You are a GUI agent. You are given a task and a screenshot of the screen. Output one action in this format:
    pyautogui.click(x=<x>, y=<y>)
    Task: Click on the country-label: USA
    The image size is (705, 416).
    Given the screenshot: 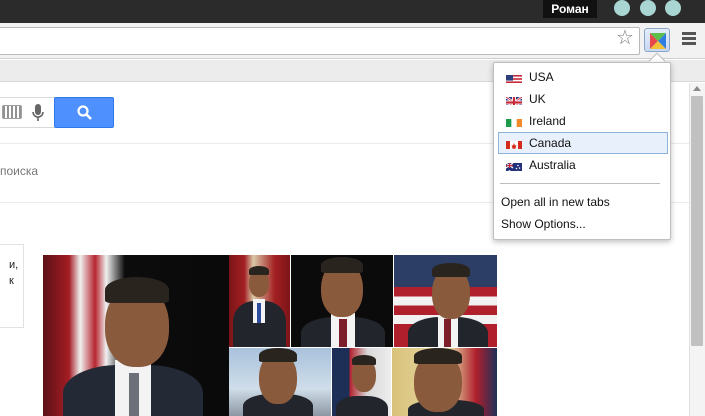 What is the action you would take?
    pyautogui.click(x=541, y=77)
    